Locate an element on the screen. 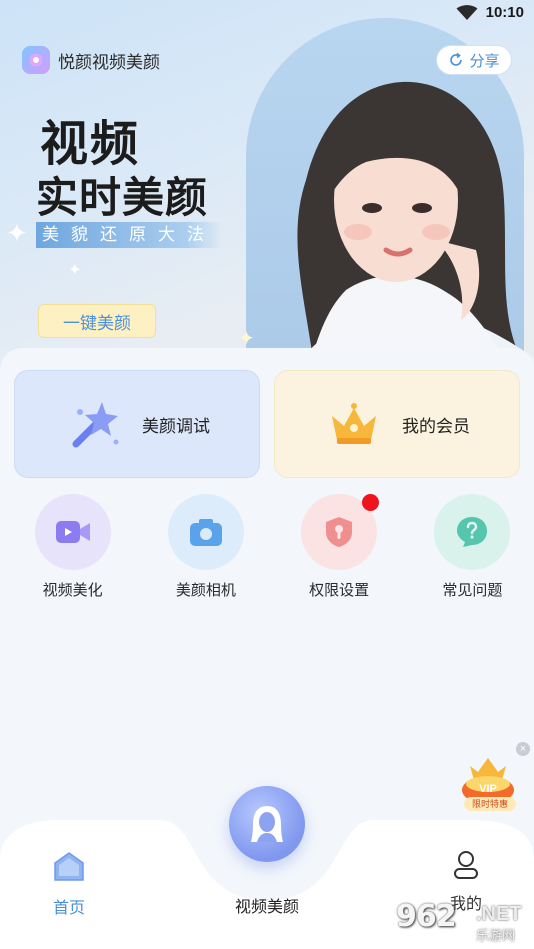 The height and width of the screenshot is (949, 534). site-watermark-logo: 962 .NET 乐游网 is located at coordinates (463, 921).